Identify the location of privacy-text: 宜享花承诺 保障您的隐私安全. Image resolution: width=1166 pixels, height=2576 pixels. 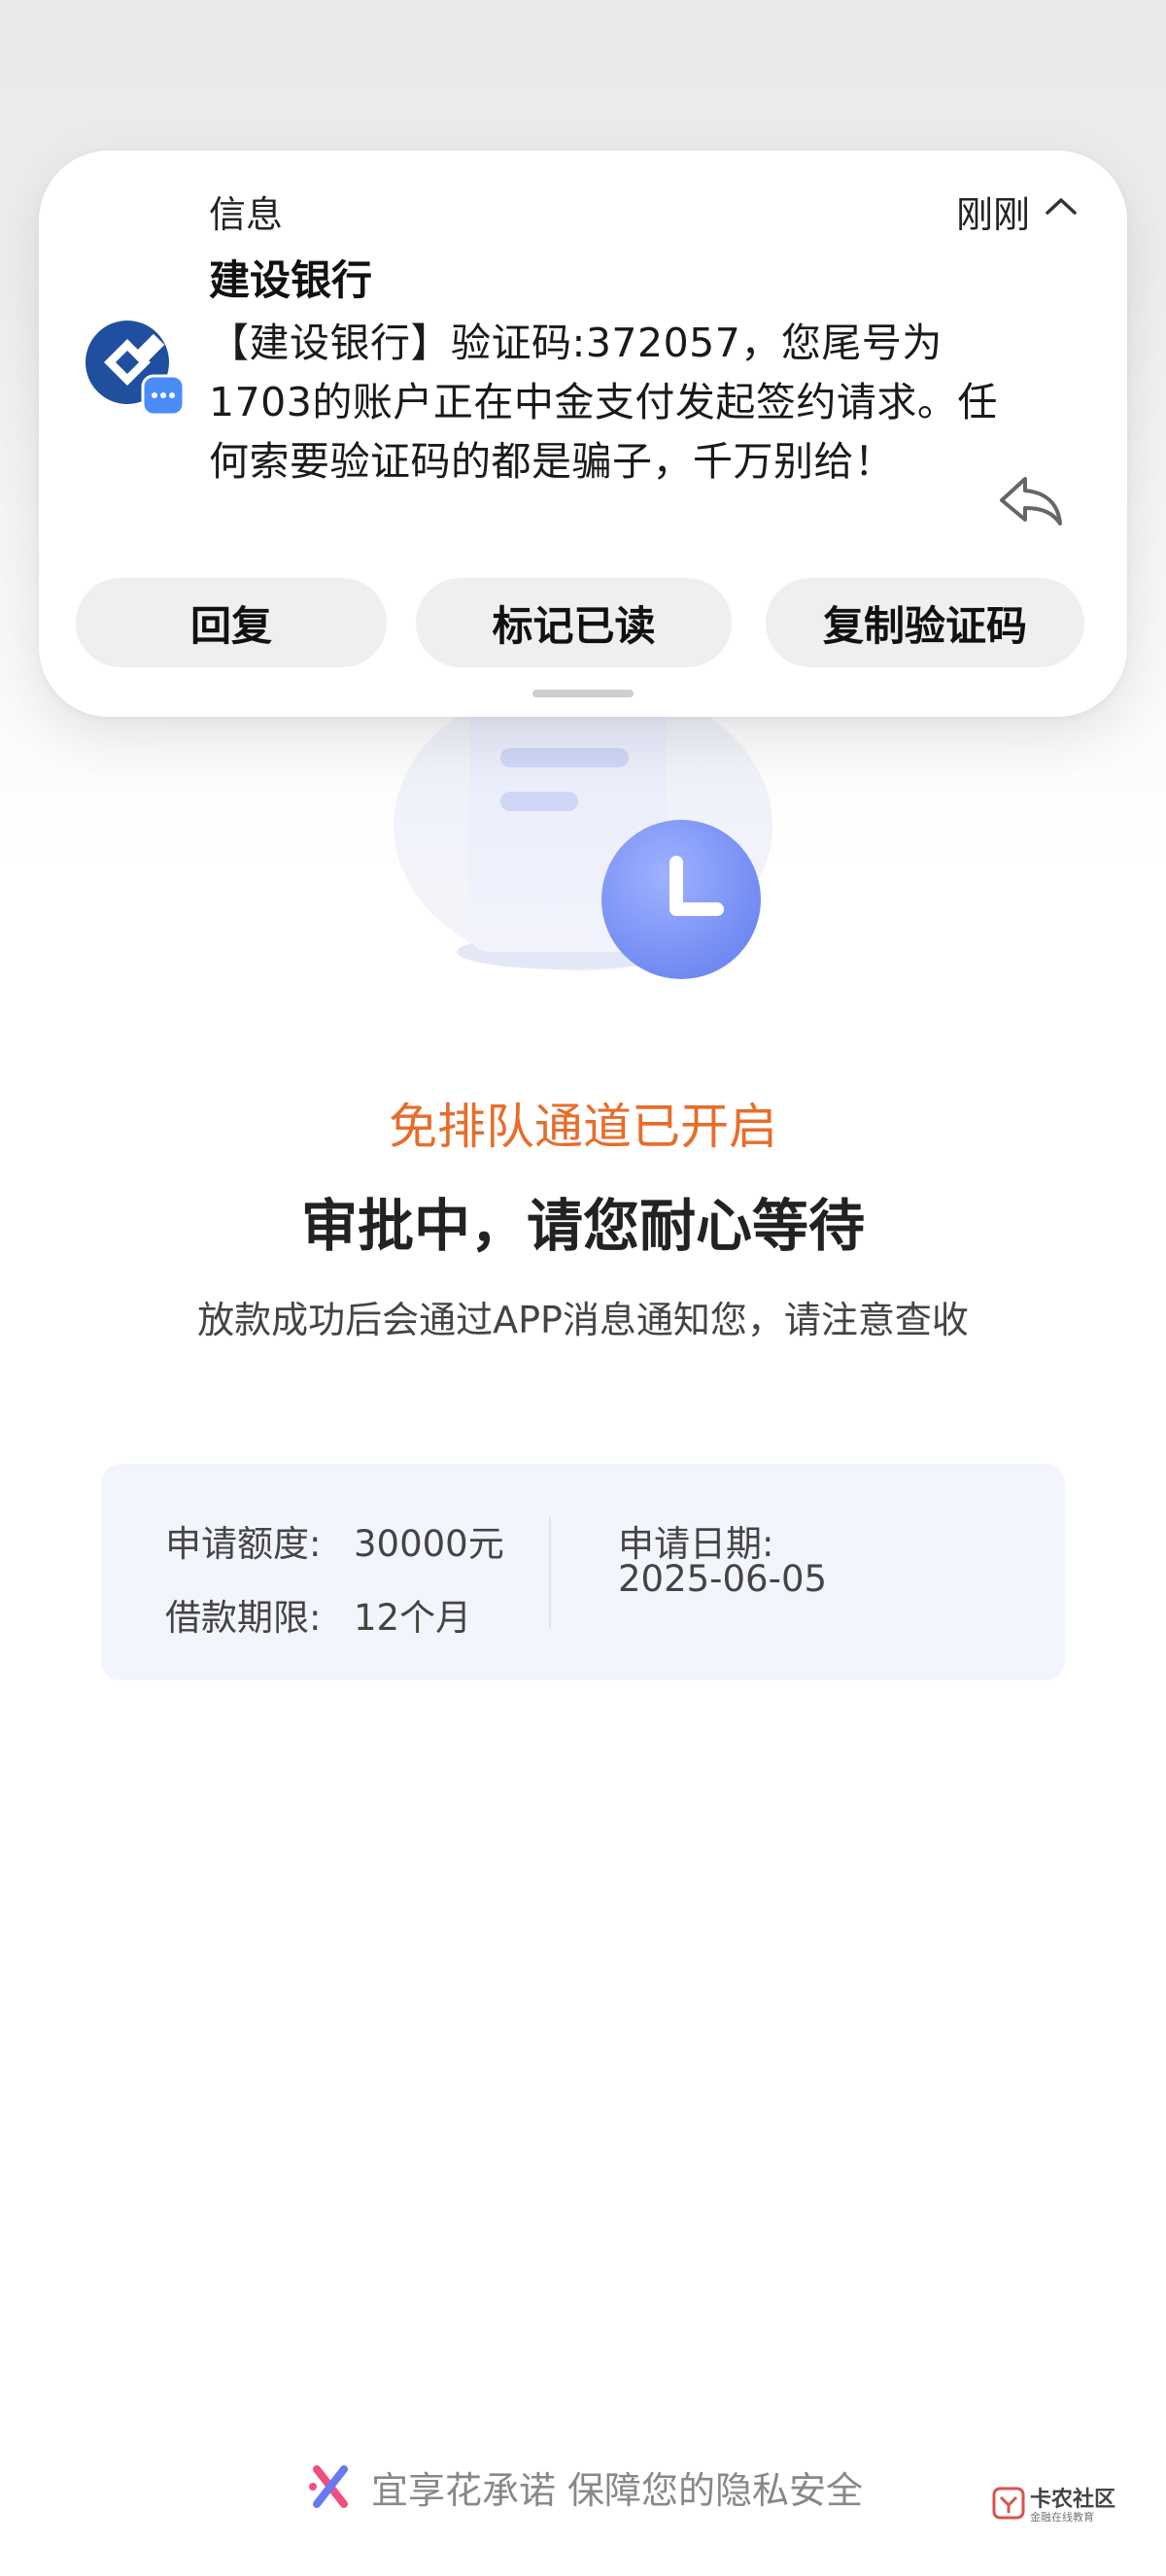
(617, 2490).